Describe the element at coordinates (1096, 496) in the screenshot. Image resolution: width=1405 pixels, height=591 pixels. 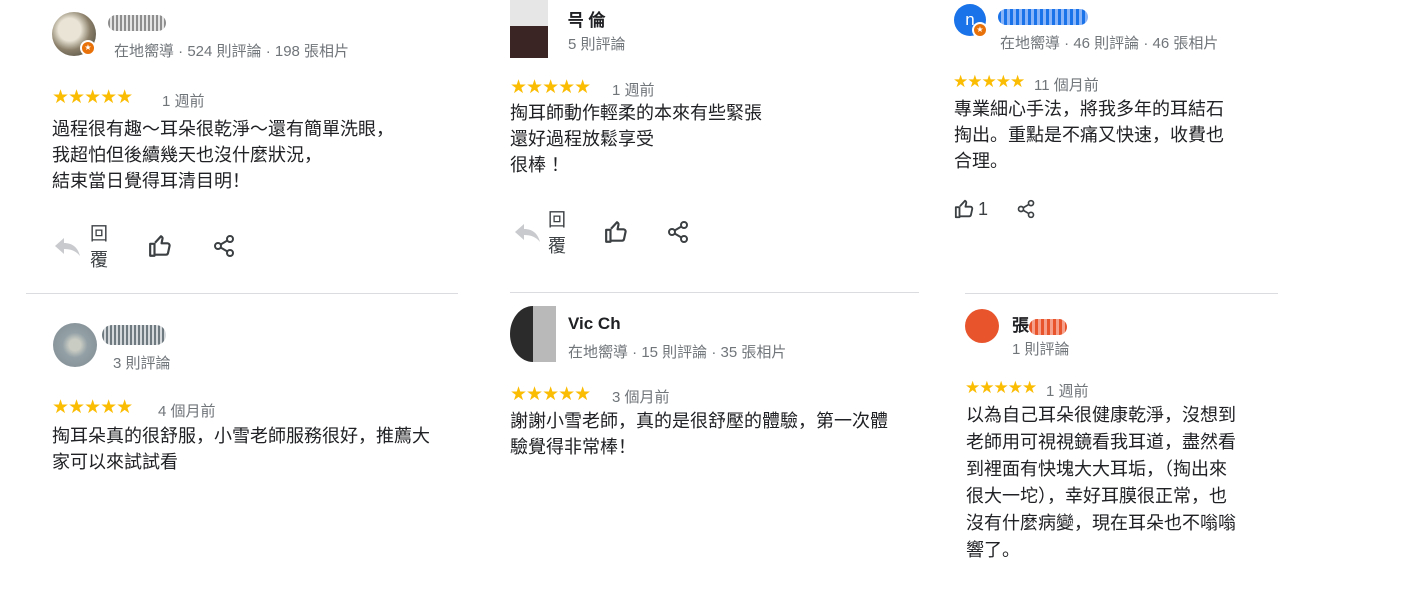
I see `review-text-line: 很大一坨），幸好耳膜很正常，也` at that location.